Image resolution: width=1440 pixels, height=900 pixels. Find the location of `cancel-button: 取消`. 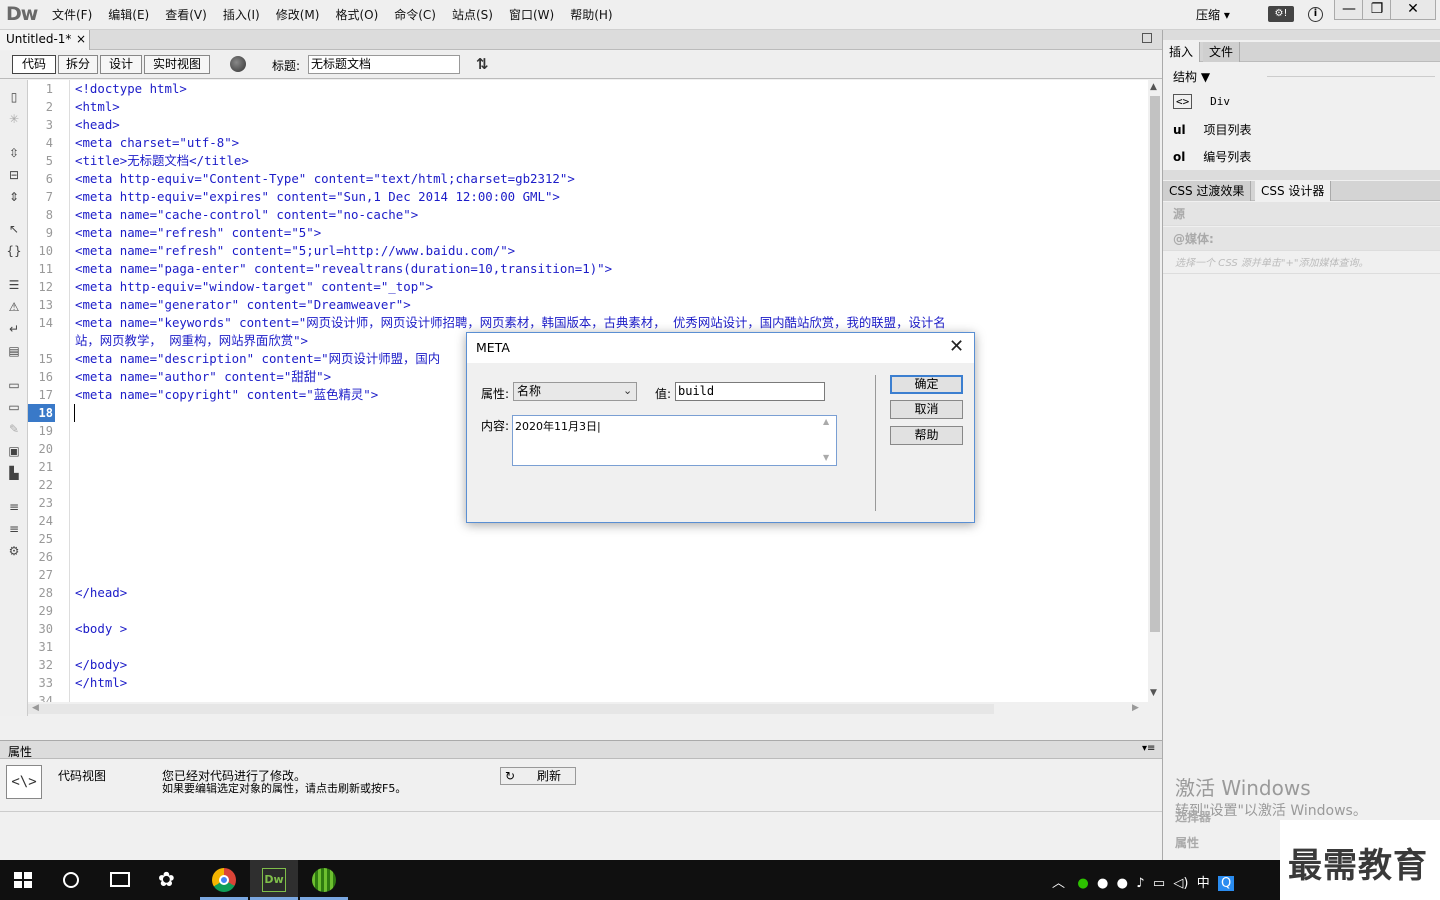

cancel-button: 取消 is located at coordinates (926, 409).